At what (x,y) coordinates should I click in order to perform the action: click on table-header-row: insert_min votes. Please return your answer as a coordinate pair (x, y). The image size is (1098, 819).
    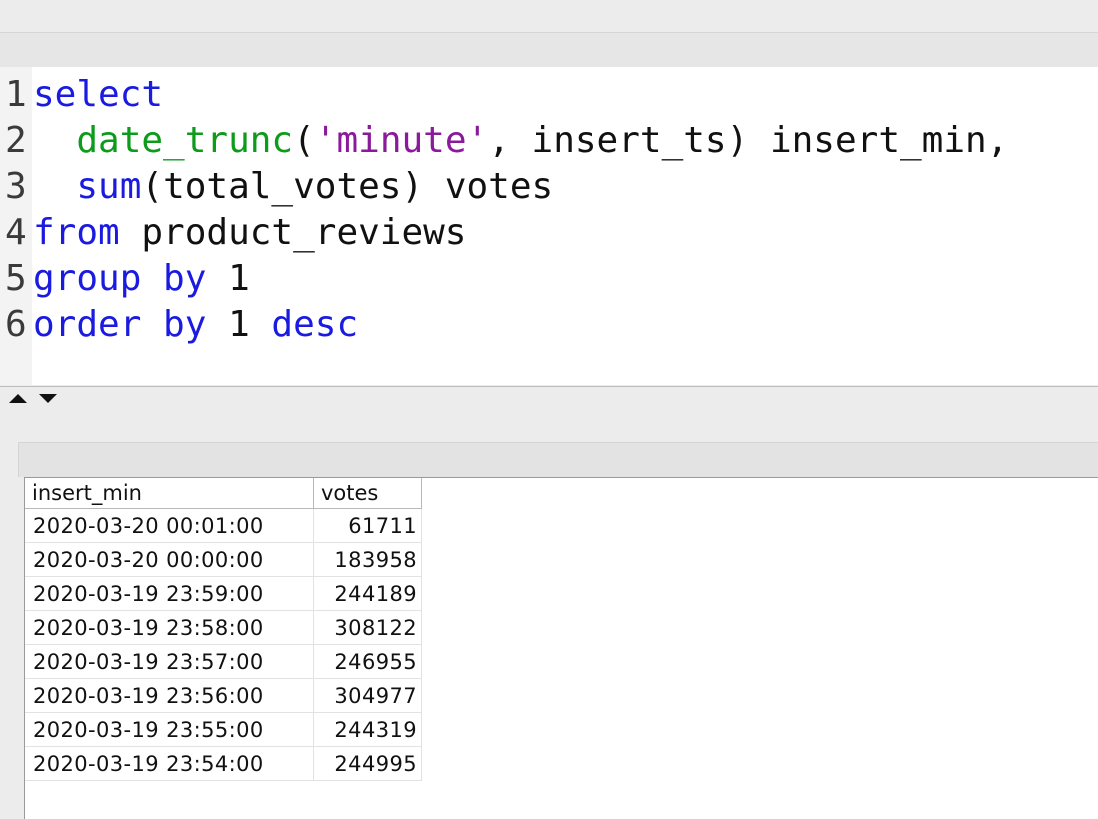
    Looking at the image, I should click on (223, 493).